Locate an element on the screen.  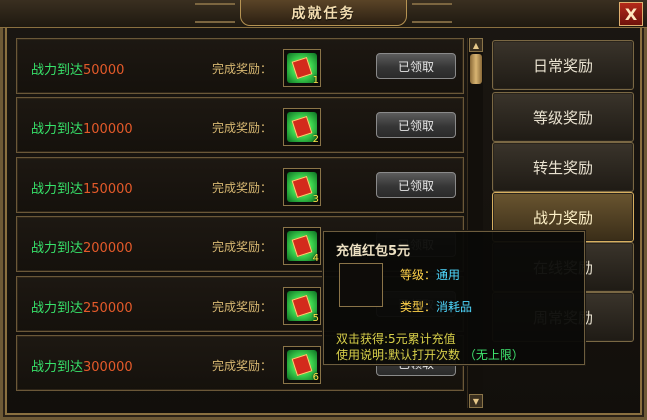
reward-count: 5 is located at coordinates (315, 318).